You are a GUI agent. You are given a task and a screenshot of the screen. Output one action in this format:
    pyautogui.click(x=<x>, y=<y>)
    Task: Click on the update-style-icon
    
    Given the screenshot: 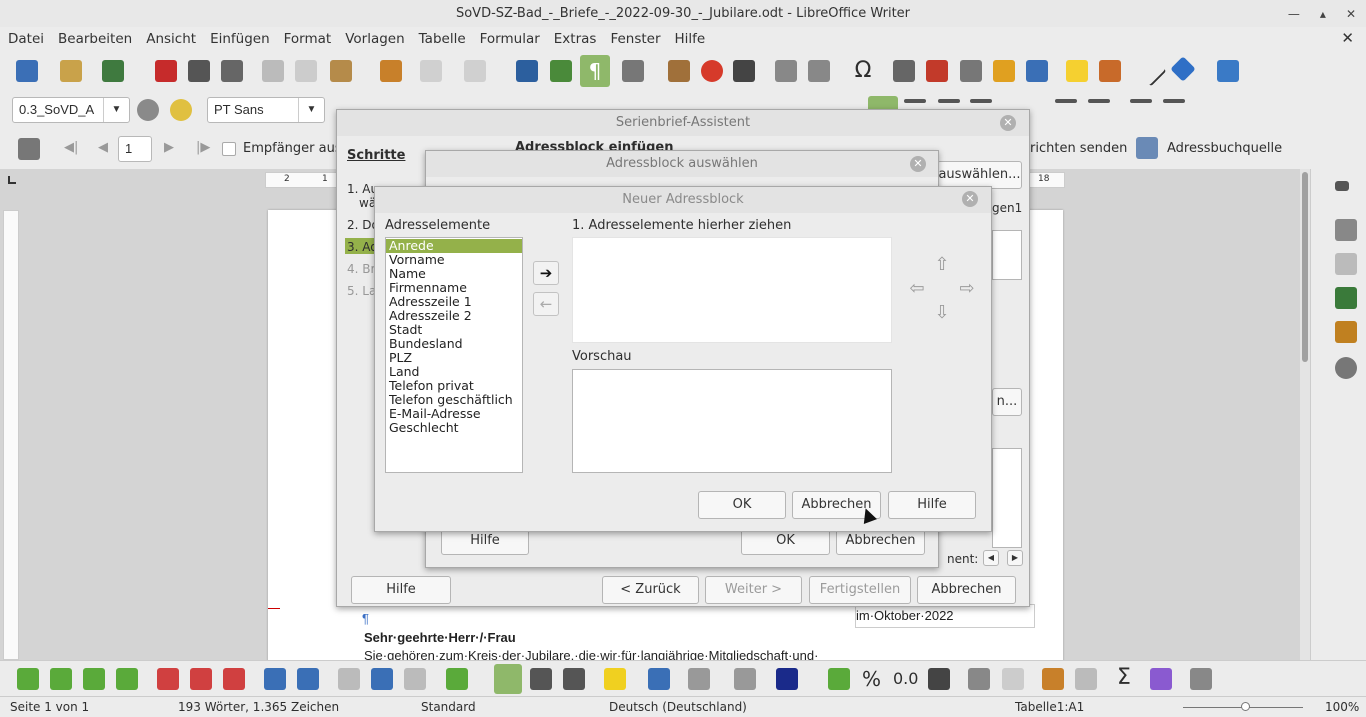 What is the action you would take?
    pyautogui.click(x=148, y=110)
    